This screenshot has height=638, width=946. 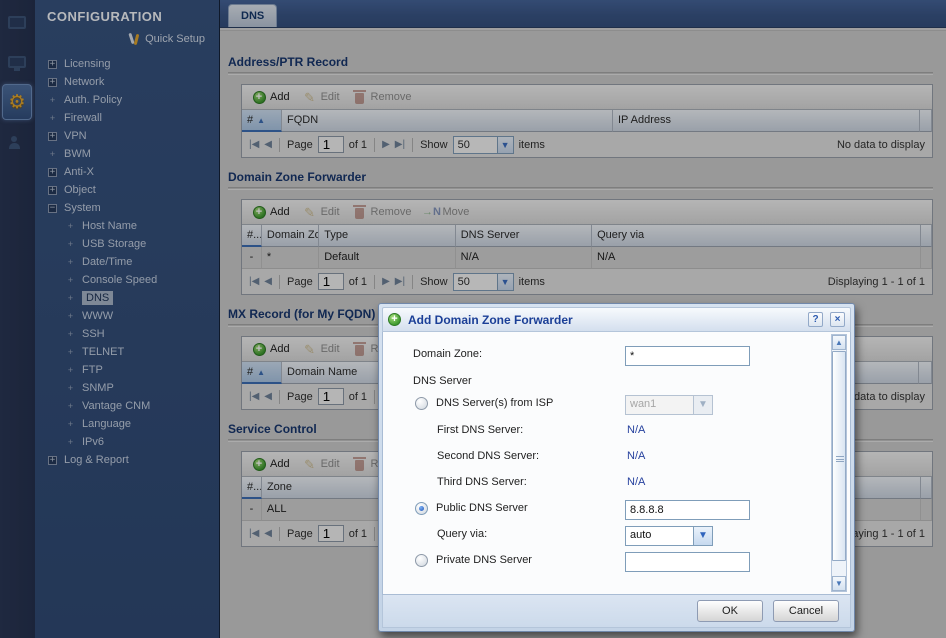 I want to click on second-dns-row: Second DNS Server: N/A, so click(x=616, y=458).